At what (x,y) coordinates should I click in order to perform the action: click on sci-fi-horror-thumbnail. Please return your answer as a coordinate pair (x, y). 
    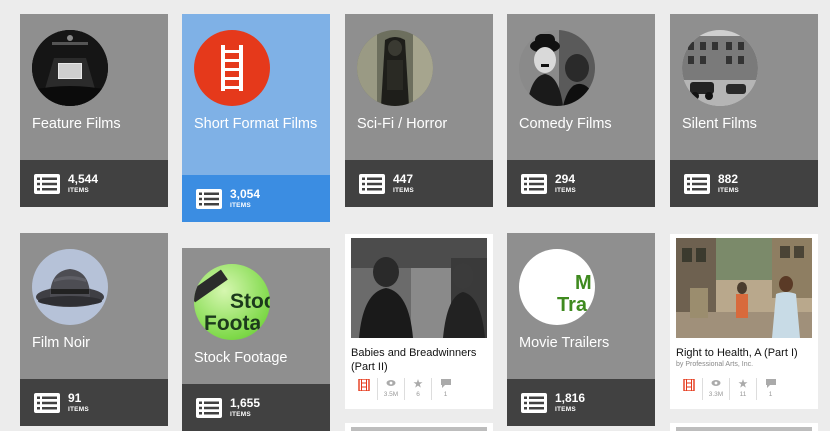
    Looking at the image, I should click on (395, 68).